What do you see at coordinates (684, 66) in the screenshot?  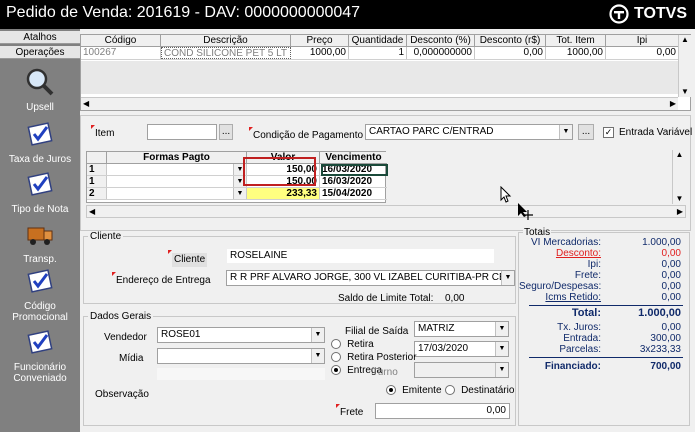 I see `items-vertical-scrollbar: ▲ ▼` at bounding box center [684, 66].